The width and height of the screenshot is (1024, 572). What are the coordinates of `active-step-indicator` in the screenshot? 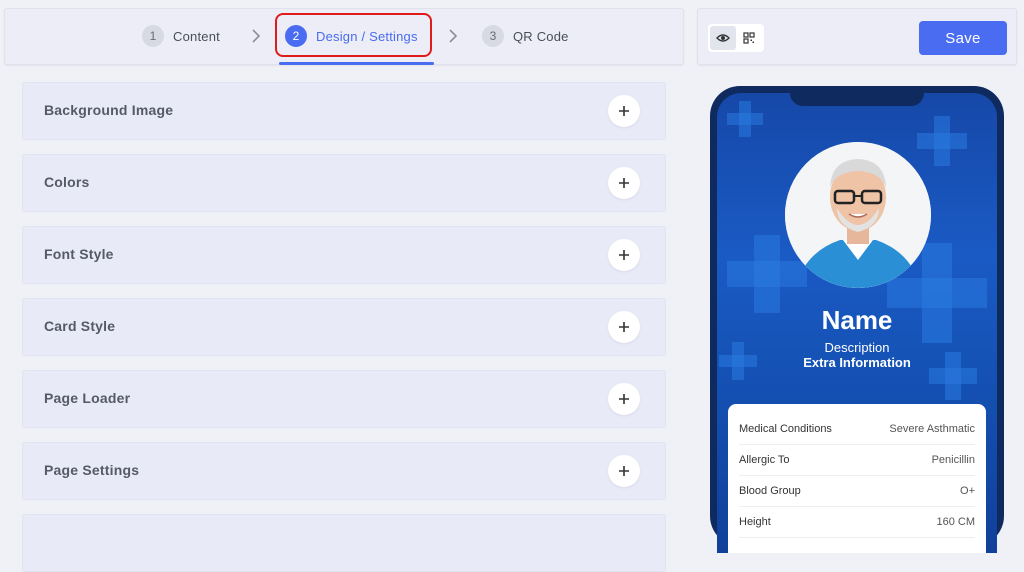 It's located at (356, 63).